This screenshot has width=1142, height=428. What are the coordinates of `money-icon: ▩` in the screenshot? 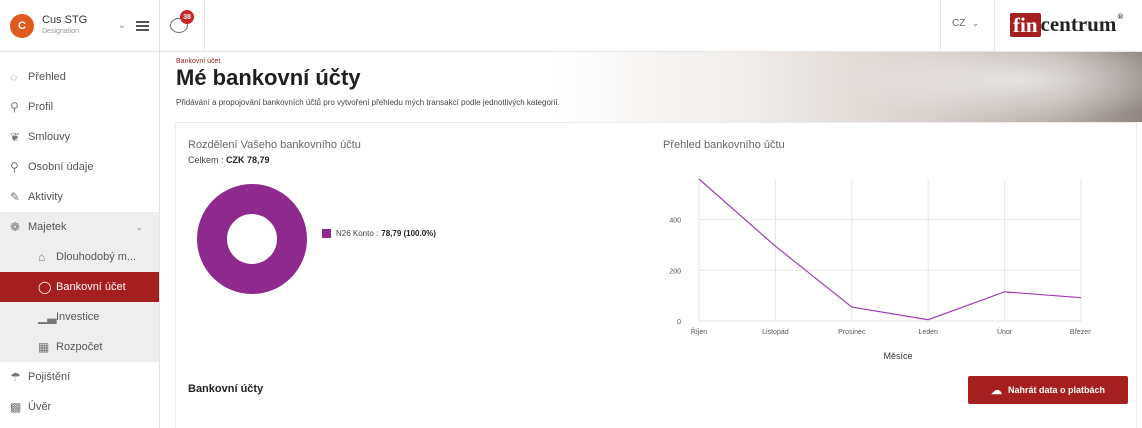 It's located at (16, 407).